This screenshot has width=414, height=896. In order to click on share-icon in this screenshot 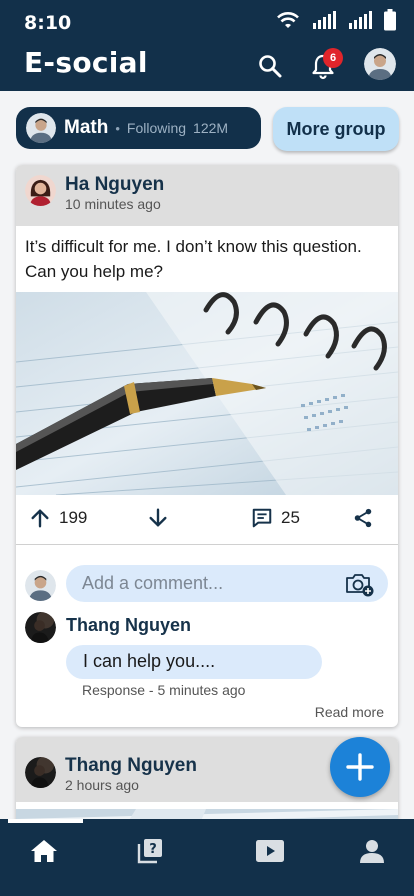, I will do `click(363, 518)`.